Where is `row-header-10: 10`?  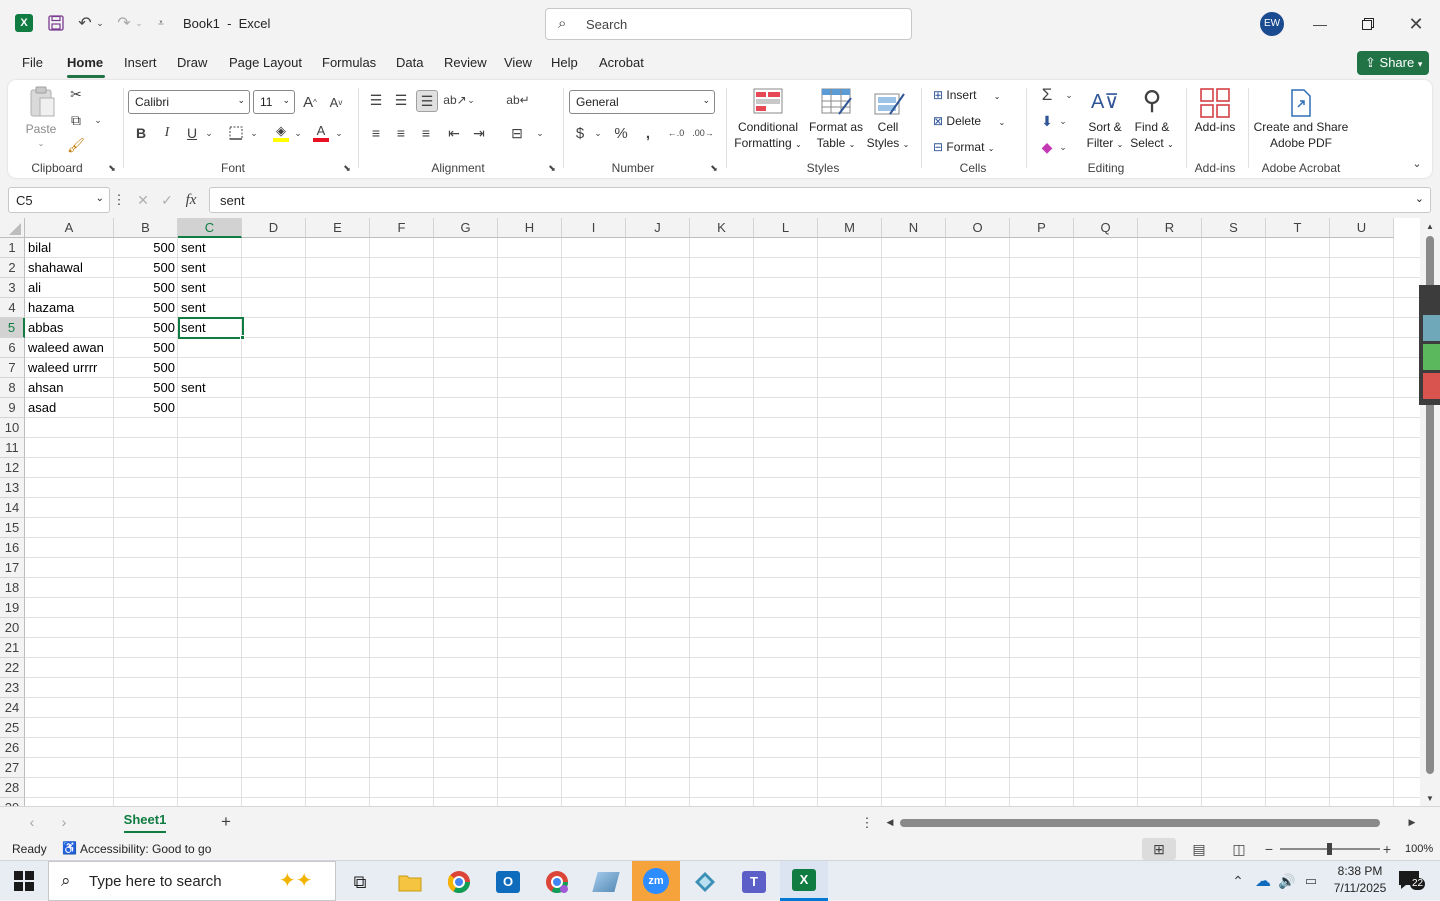
row-header-10: 10 is located at coordinates (12, 428).